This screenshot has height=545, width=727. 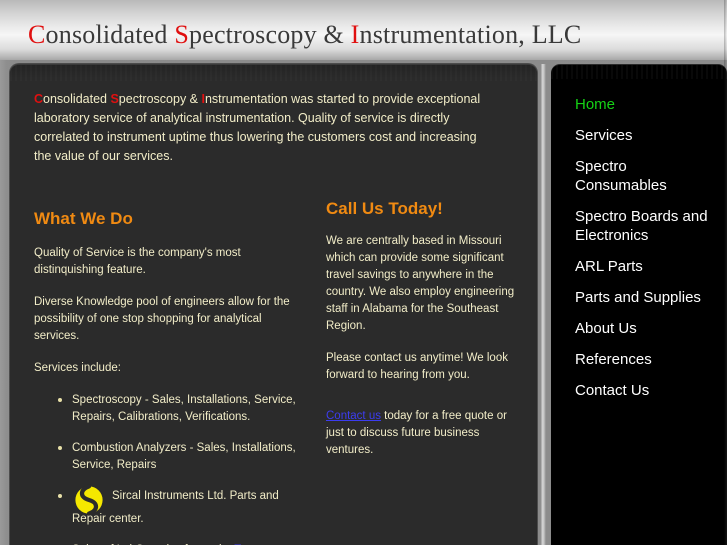 I want to click on sidebar-item-references: References, so click(x=648, y=359).